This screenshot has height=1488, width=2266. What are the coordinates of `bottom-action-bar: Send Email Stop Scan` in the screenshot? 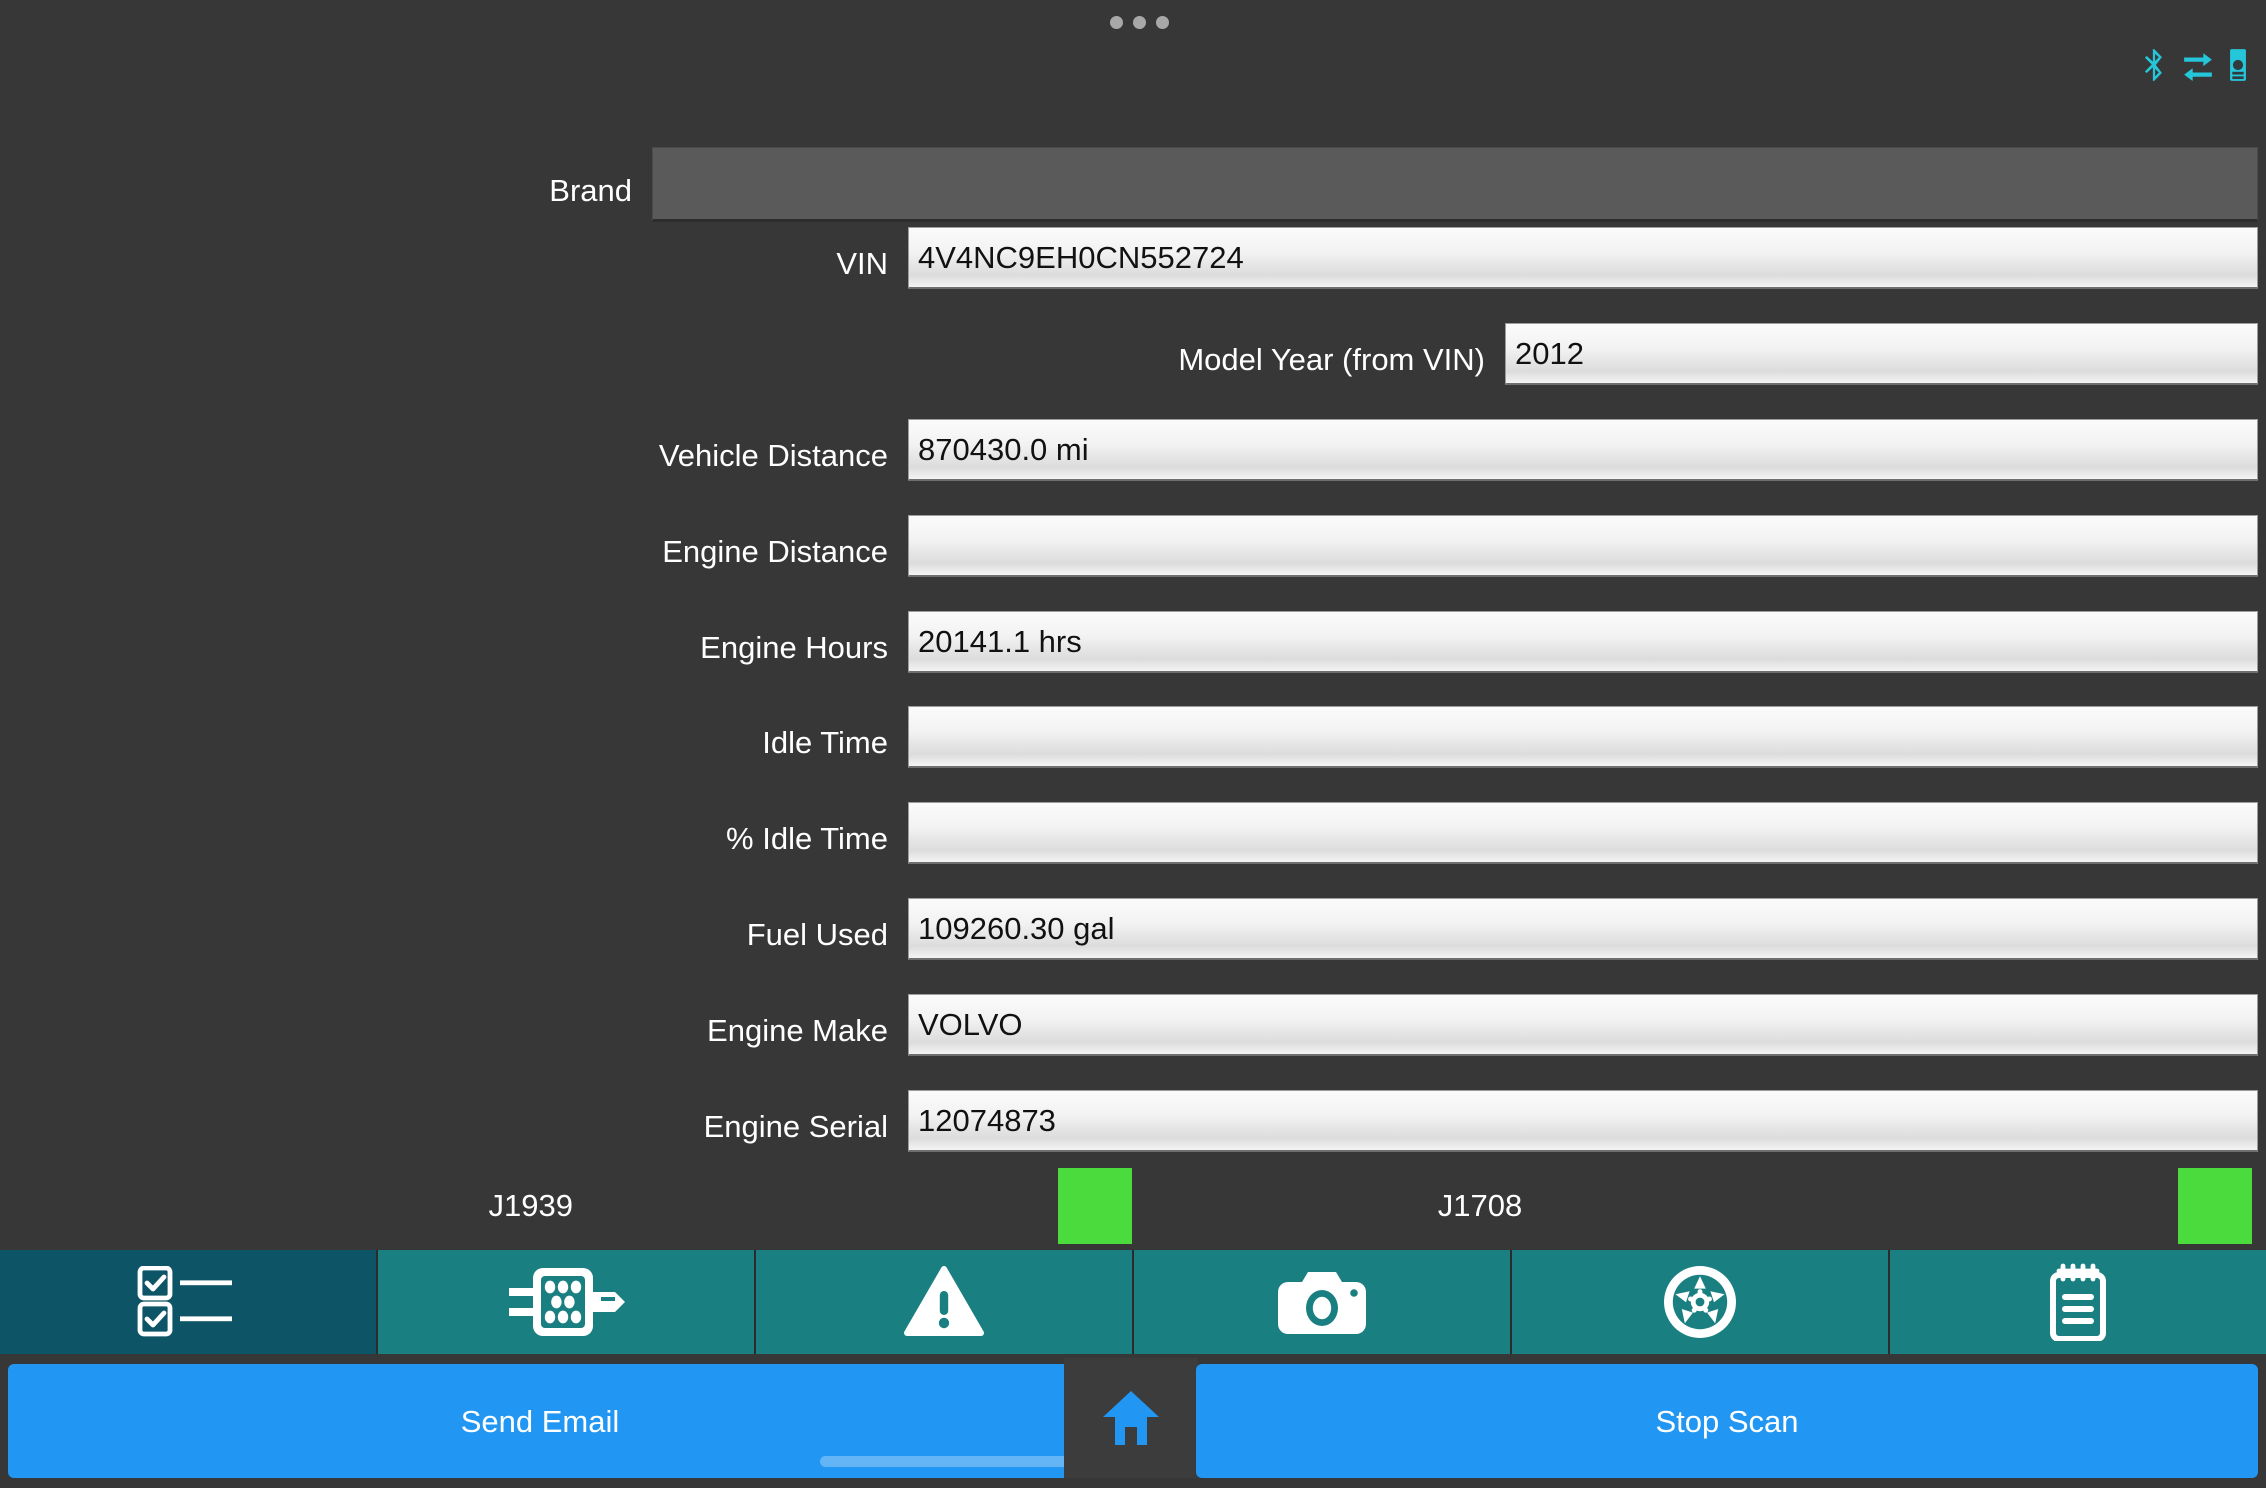 It's located at (1133, 1421).